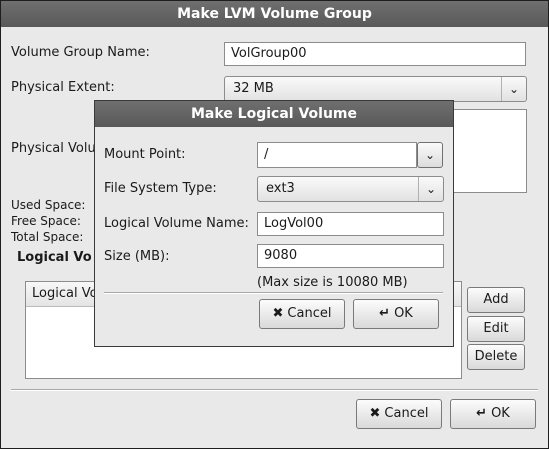 The width and height of the screenshot is (549, 449). I want to click on volume-group-name-field: VolGroup00, so click(375, 54).